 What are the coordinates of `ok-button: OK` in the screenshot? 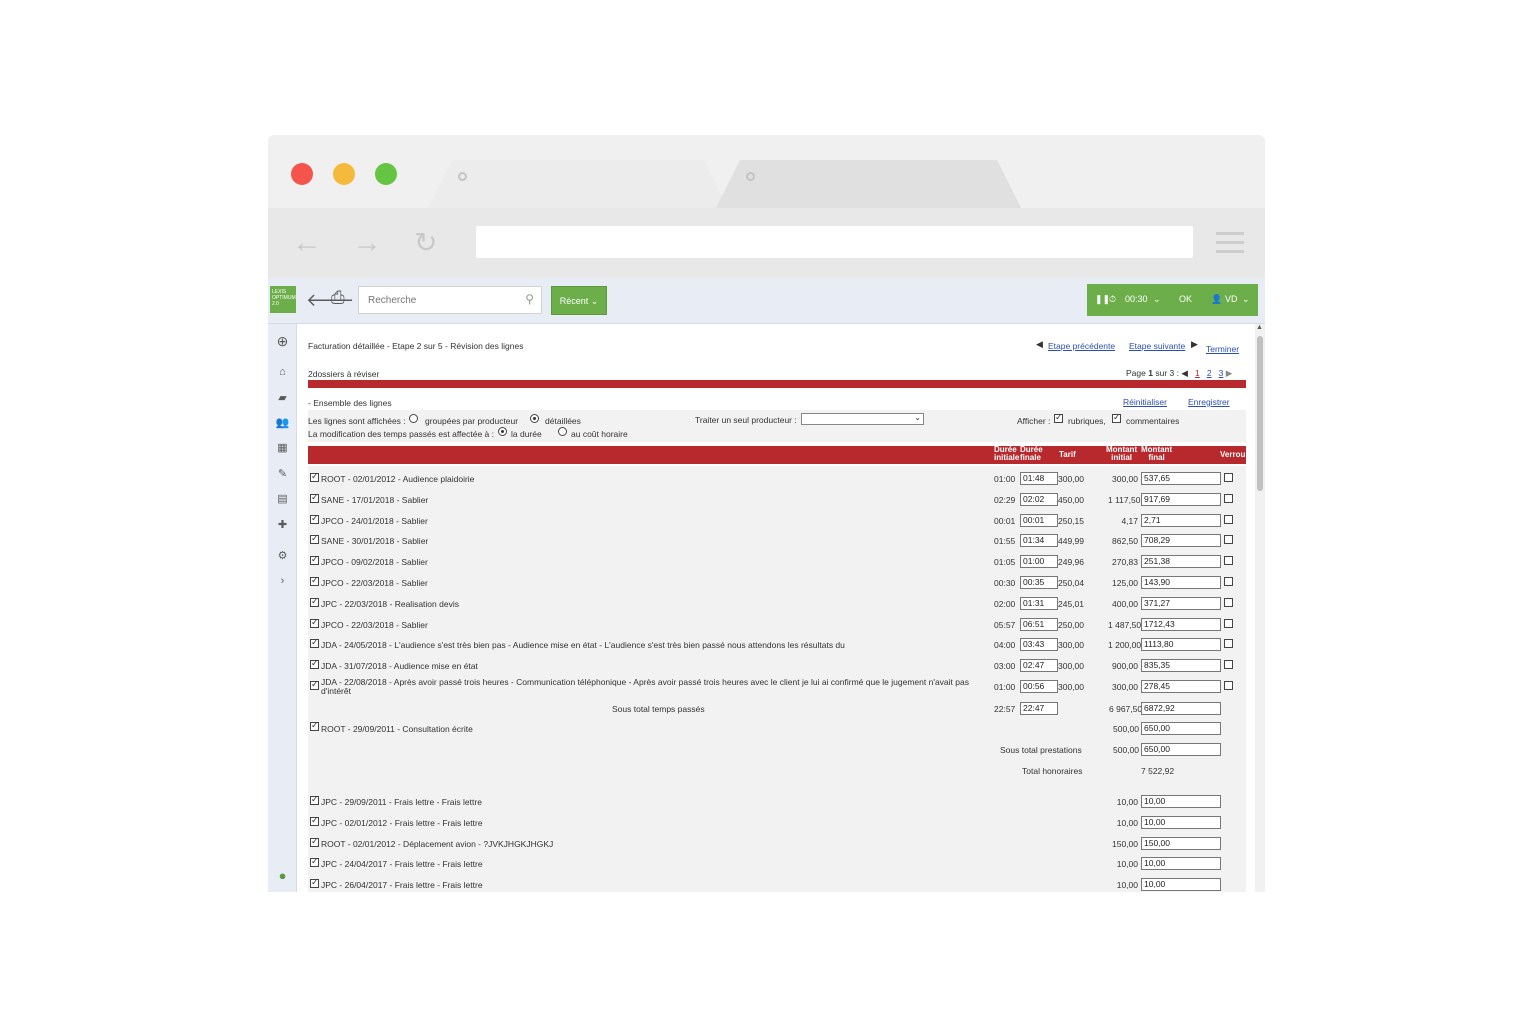 It's located at (1185, 299).